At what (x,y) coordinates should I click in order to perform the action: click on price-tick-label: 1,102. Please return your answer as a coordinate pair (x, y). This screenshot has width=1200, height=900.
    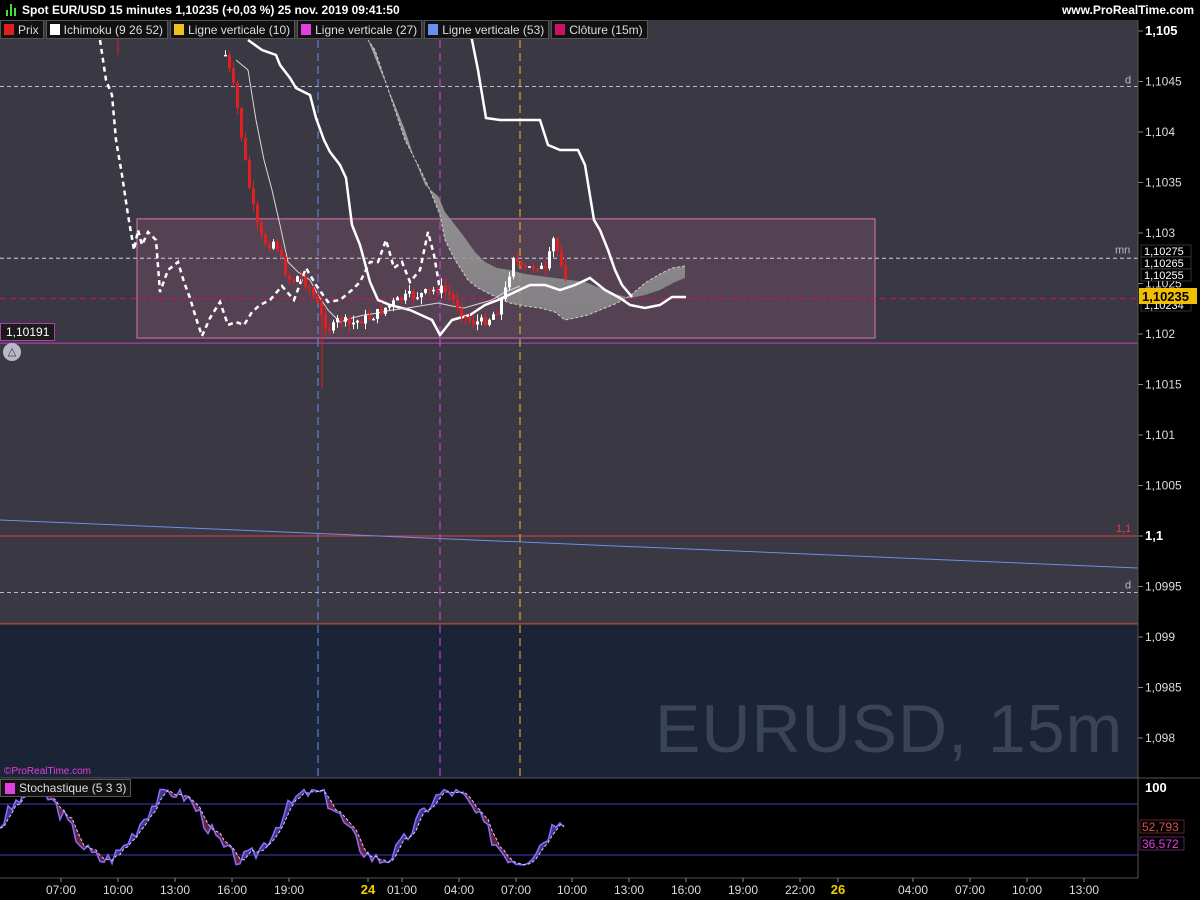
    Looking at the image, I should click on (1160, 334).